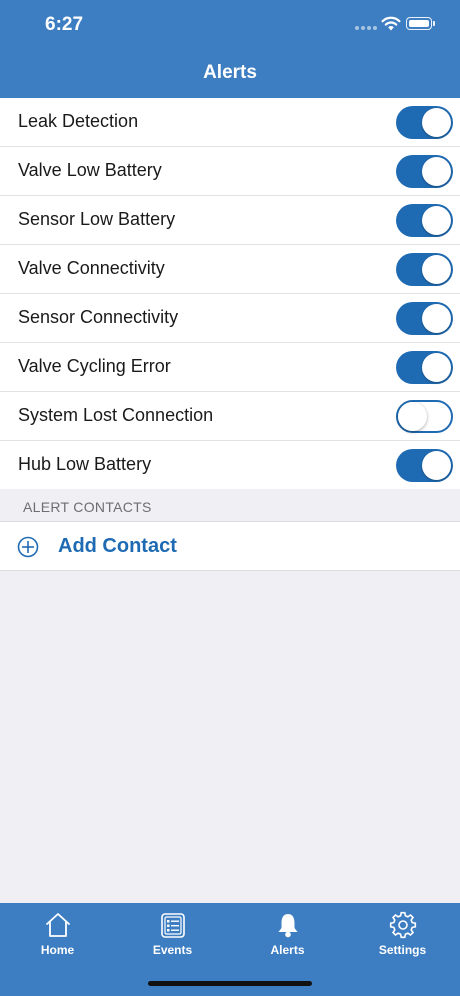 This screenshot has height=996, width=460. I want to click on status-time: 6:27, so click(64, 24).